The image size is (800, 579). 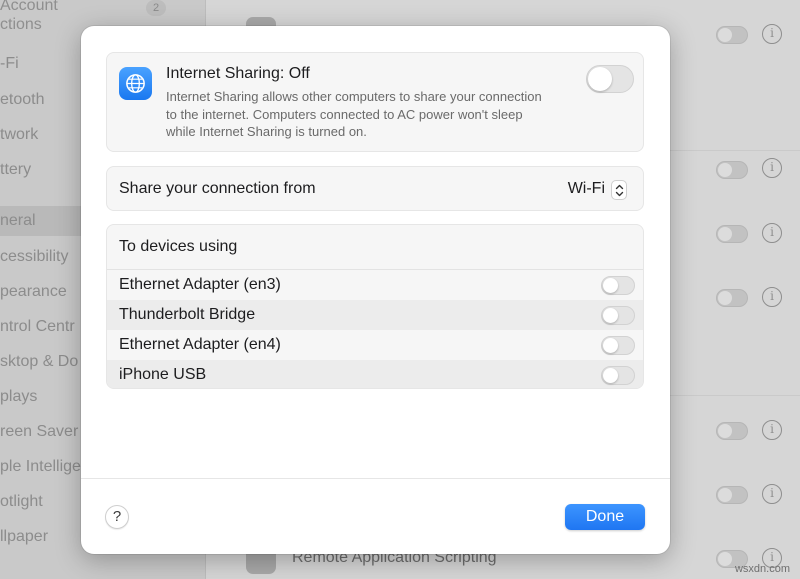 What do you see at coordinates (605, 517) in the screenshot?
I see `done-button: Done` at bounding box center [605, 517].